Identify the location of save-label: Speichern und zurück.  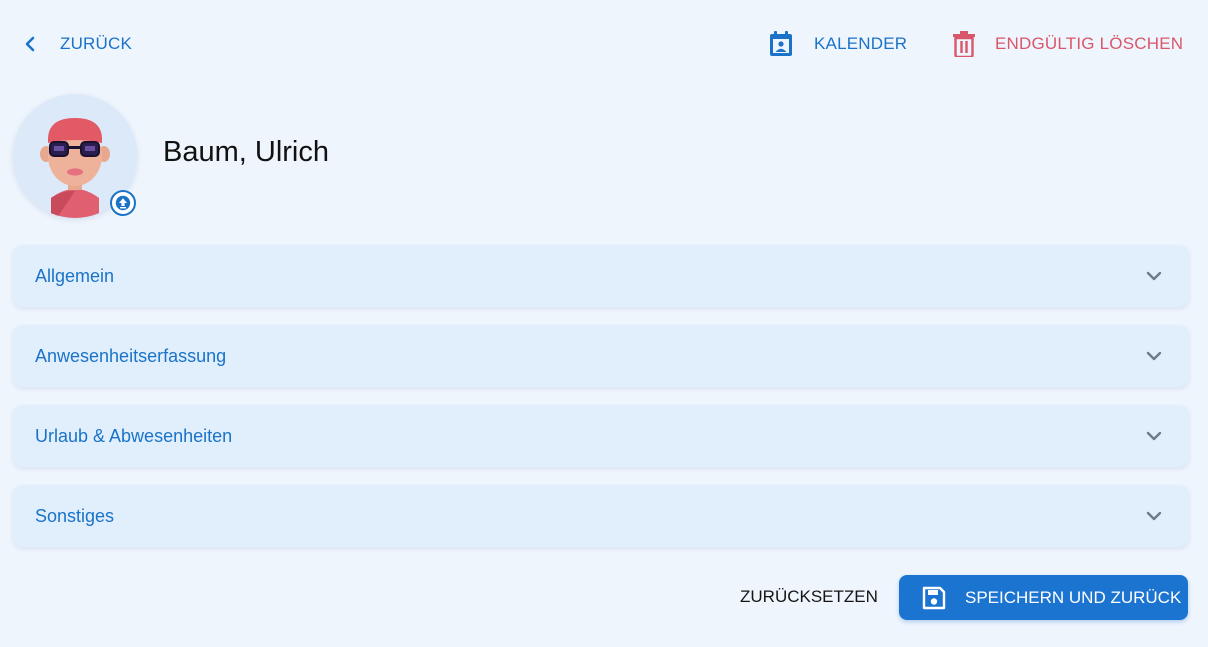
(1073, 597).